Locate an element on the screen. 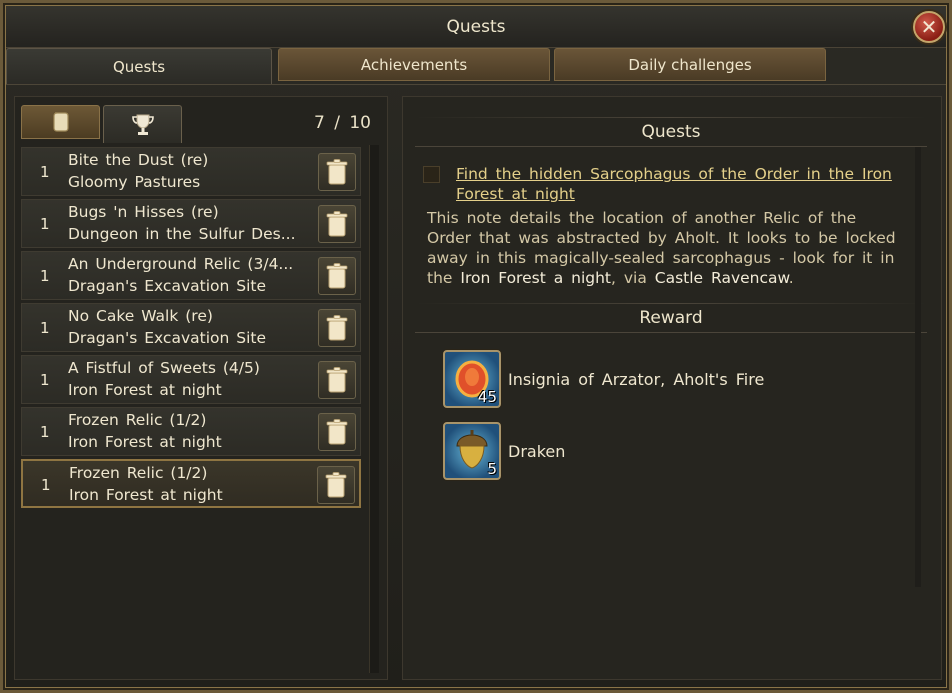  quest-name: Bugs 'n Hisses (re) is located at coordinates (143, 212).